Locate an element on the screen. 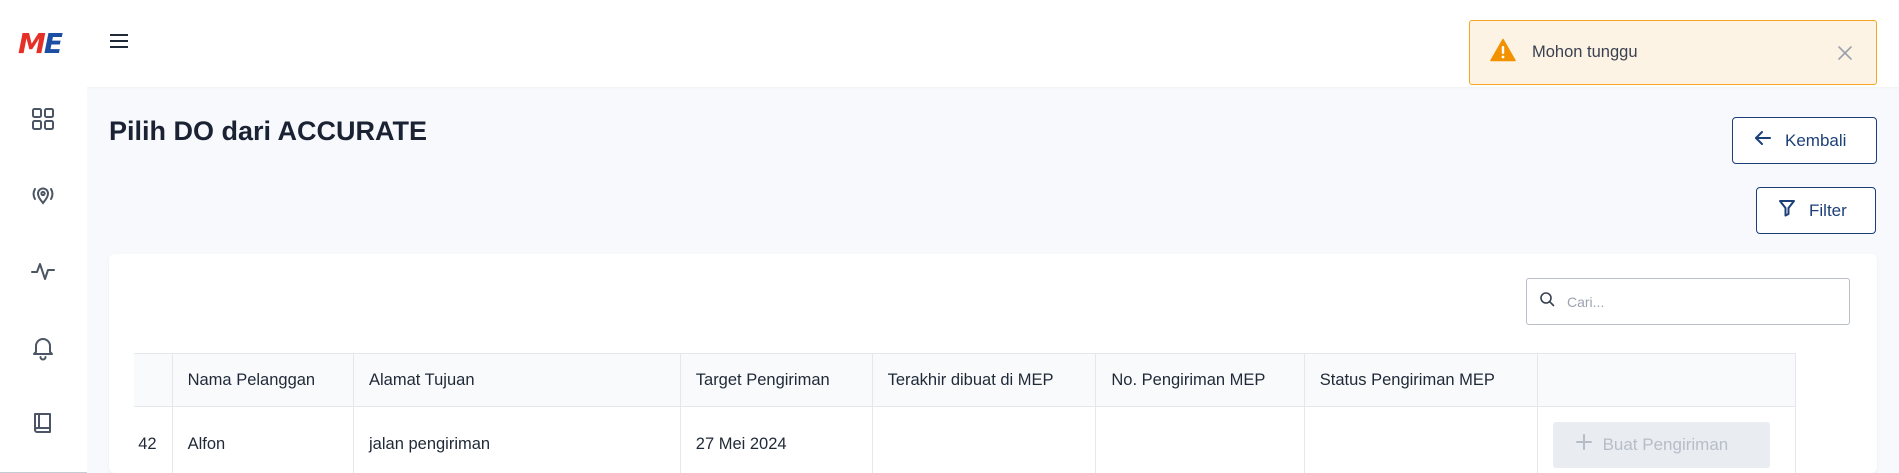 The image size is (1899, 473). cell-action: Buat Pengiriman is located at coordinates (1667, 439).